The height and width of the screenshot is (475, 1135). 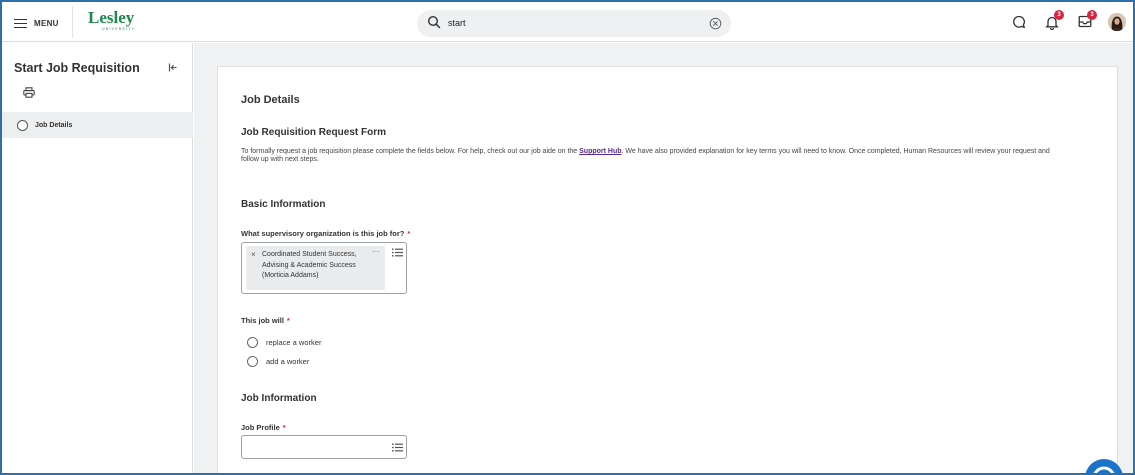 What do you see at coordinates (279, 398) in the screenshot?
I see `job-information-heading: Job Information` at bounding box center [279, 398].